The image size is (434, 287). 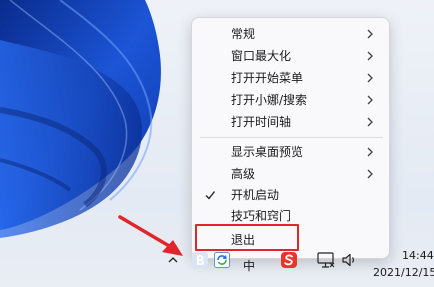 I want to click on menu-item-open-start-menu: 打开开始菜单, so click(x=290, y=78).